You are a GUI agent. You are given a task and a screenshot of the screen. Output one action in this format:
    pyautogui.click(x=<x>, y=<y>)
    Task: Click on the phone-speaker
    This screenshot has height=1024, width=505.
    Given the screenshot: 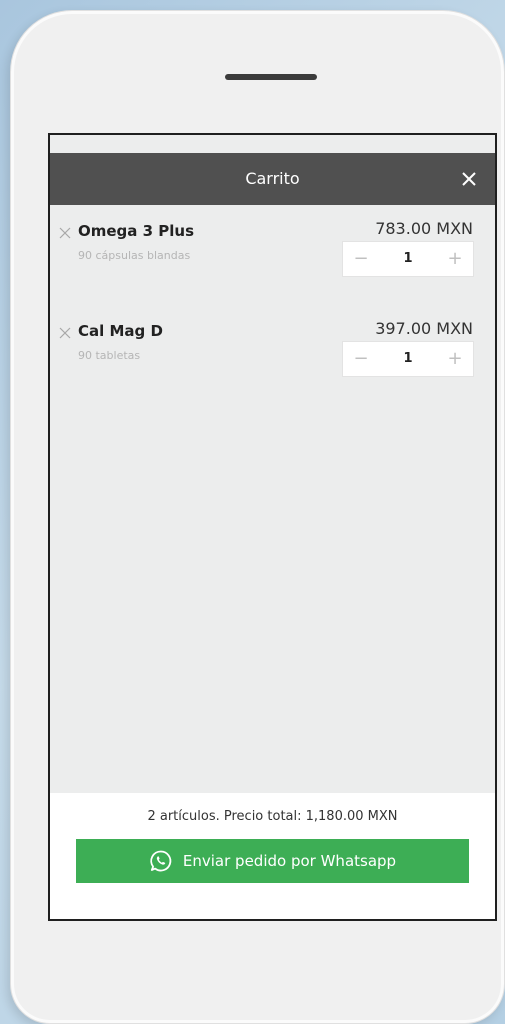 What is the action you would take?
    pyautogui.click(x=271, y=77)
    